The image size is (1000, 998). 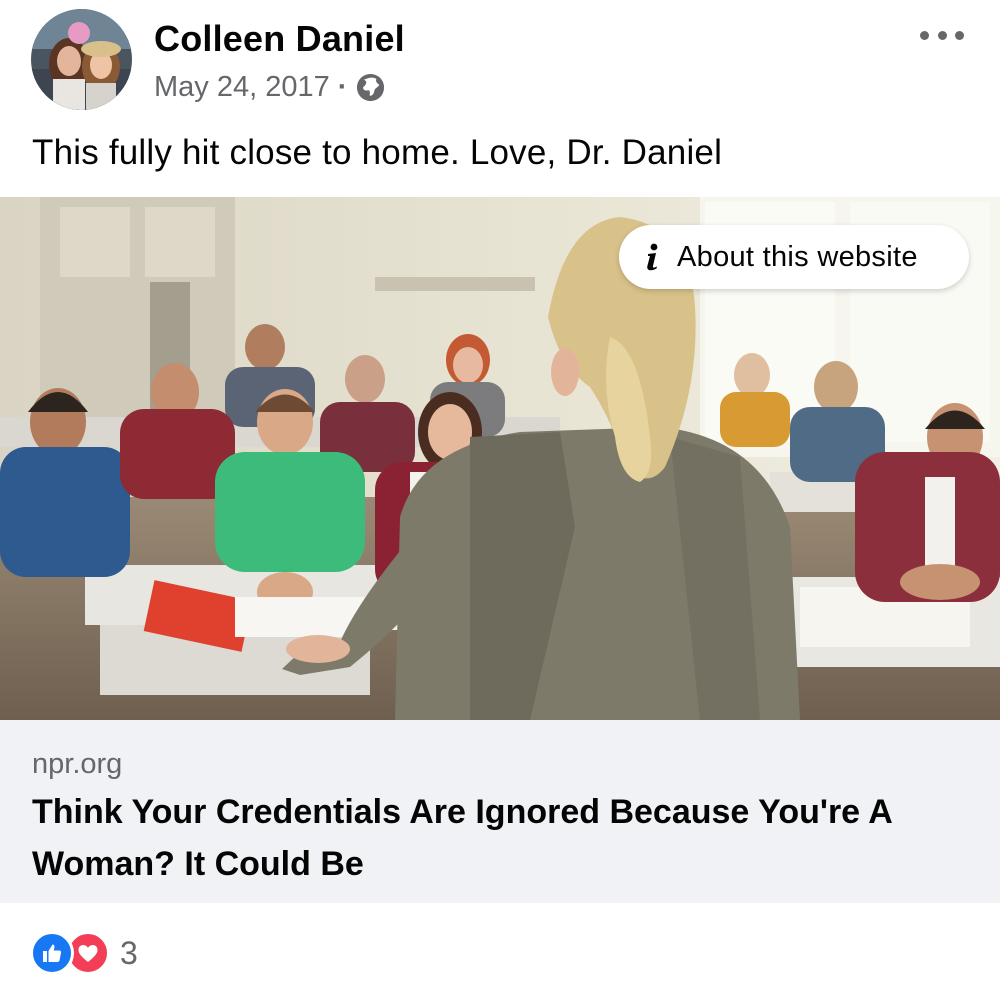 What do you see at coordinates (77, 764) in the screenshot?
I see `link-domain: npr.org` at bounding box center [77, 764].